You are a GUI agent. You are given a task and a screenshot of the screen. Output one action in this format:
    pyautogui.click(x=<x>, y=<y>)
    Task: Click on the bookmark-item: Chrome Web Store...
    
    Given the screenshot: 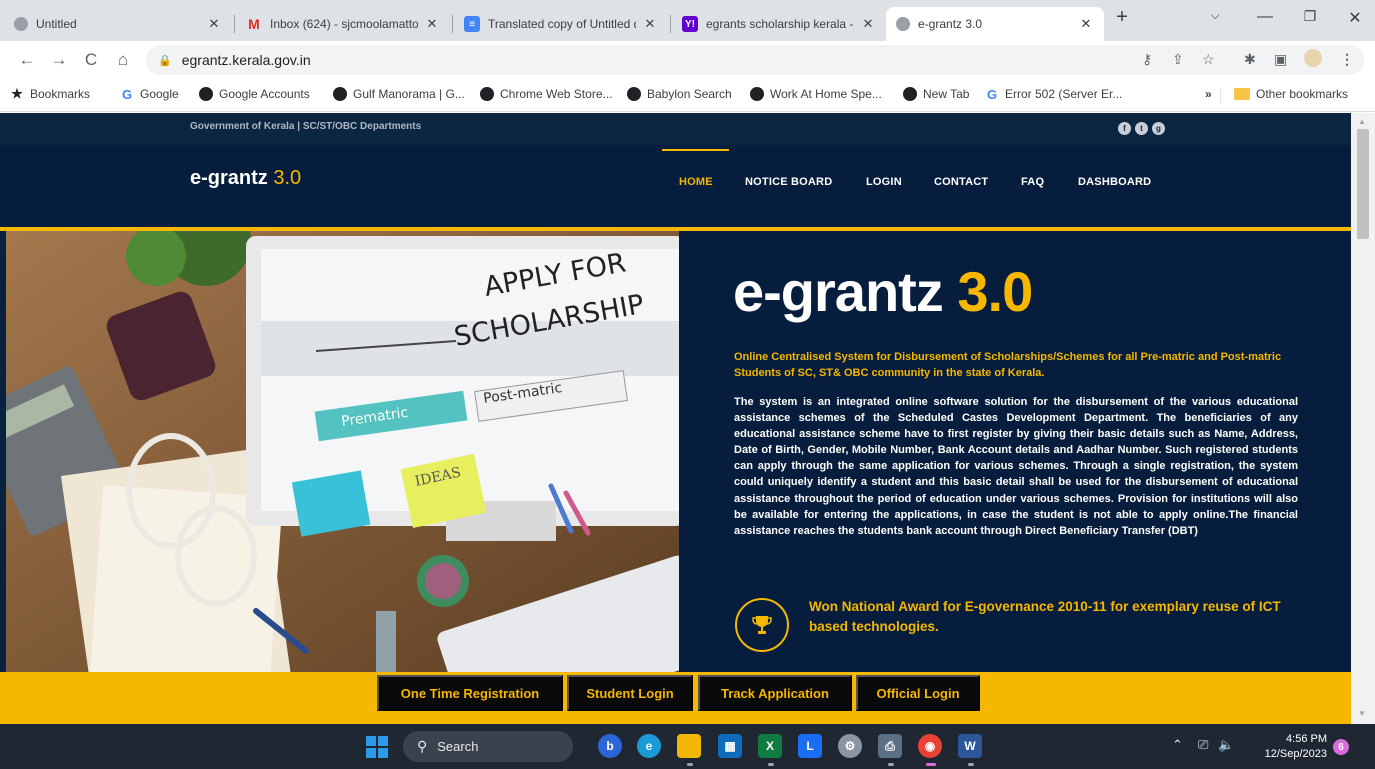 What is the action you would take?
    pyautogui.click(x=546, y=94)
    